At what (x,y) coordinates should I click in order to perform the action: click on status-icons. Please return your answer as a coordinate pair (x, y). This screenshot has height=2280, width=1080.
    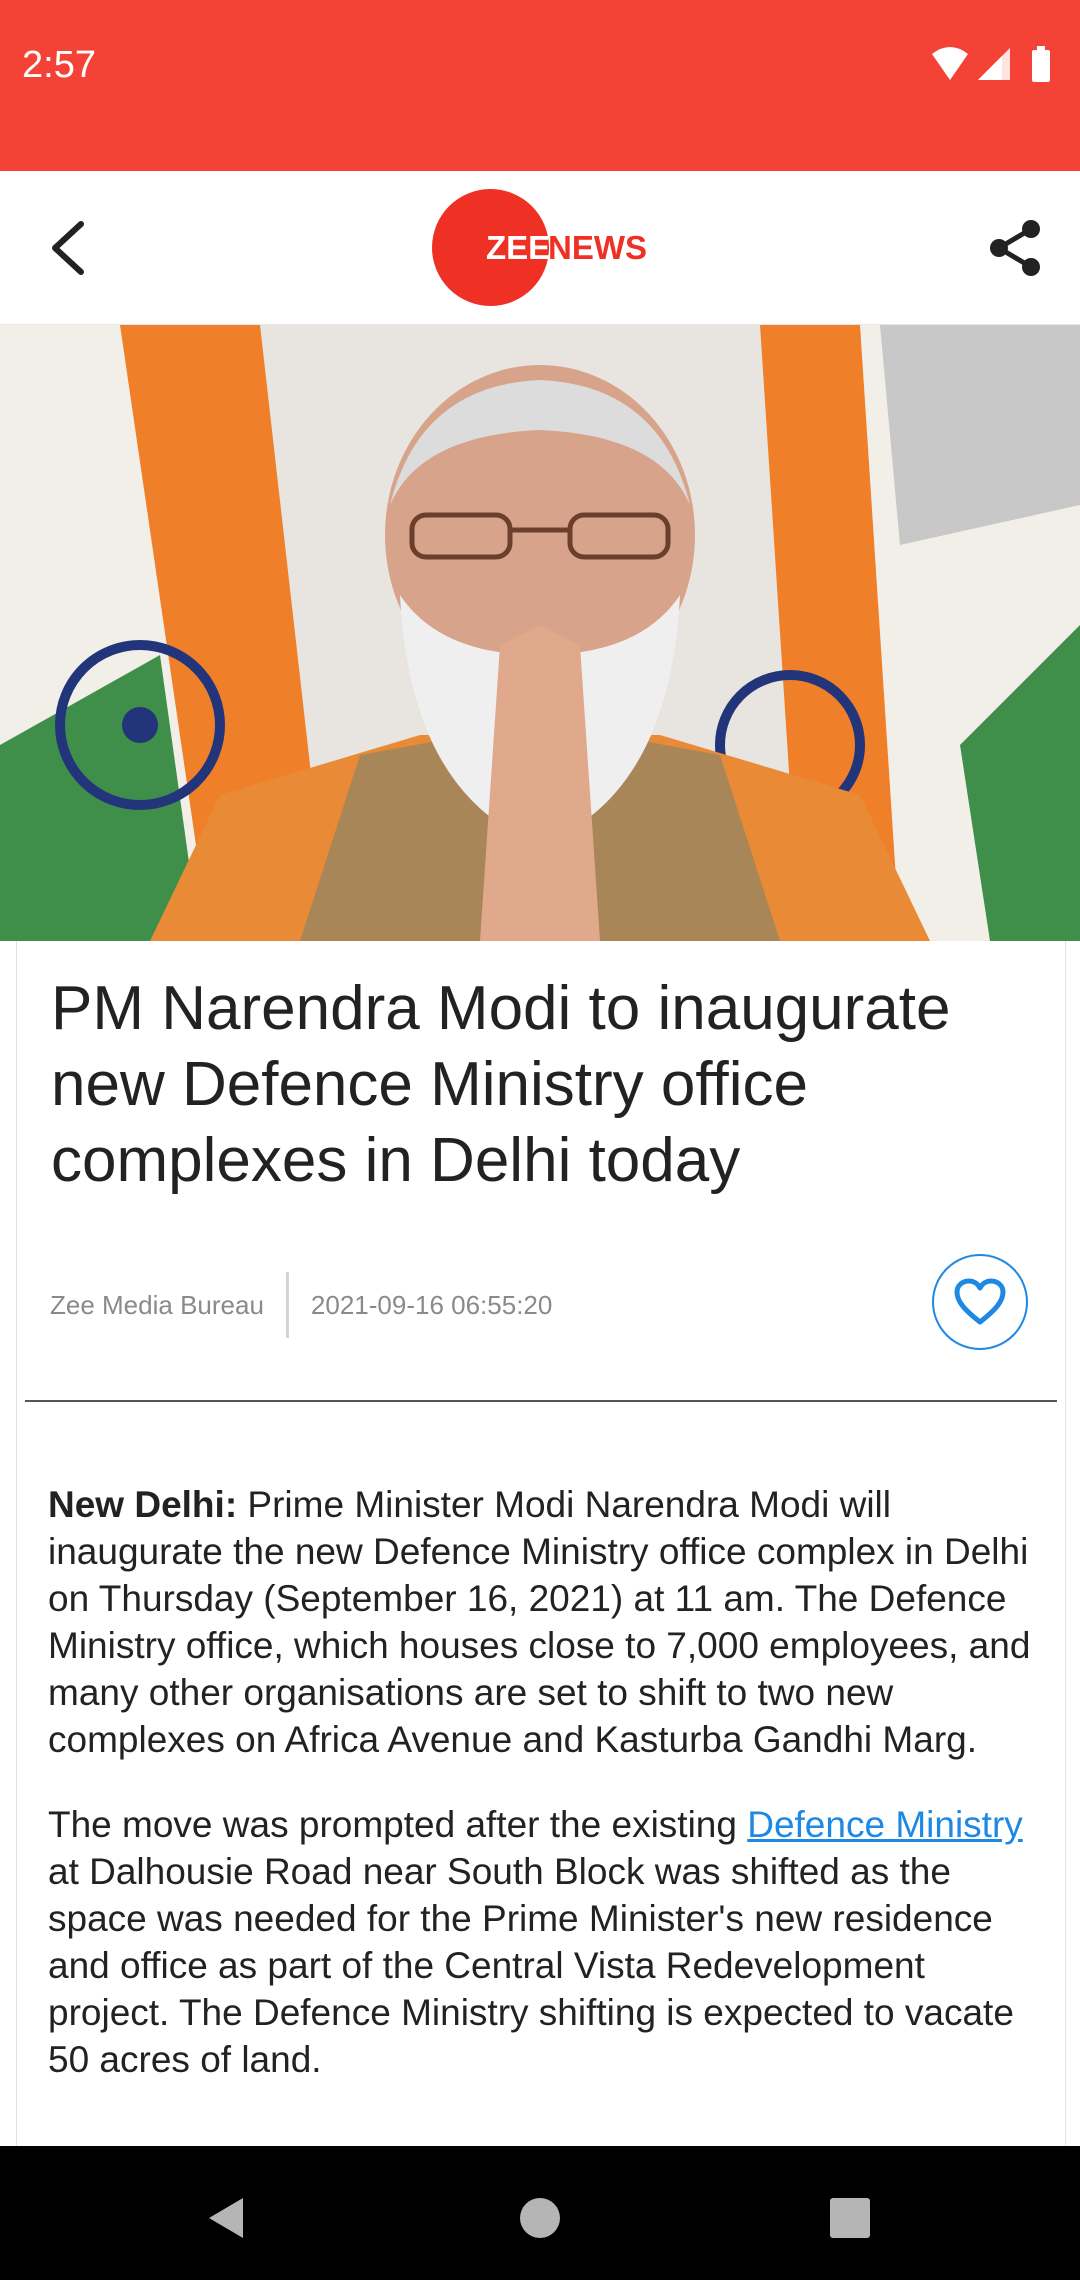
    Looking at the image, I should click on (991, 64).